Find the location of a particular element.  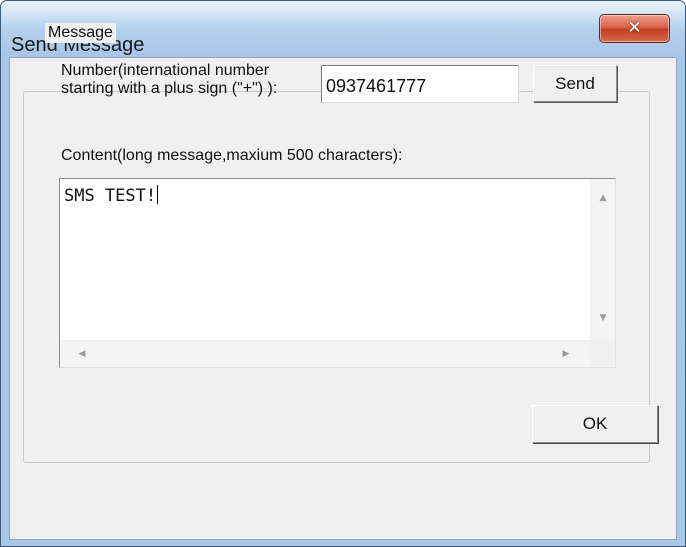

scroll-up-arrow-icon: ▲ is located at coordinates (603, 198).